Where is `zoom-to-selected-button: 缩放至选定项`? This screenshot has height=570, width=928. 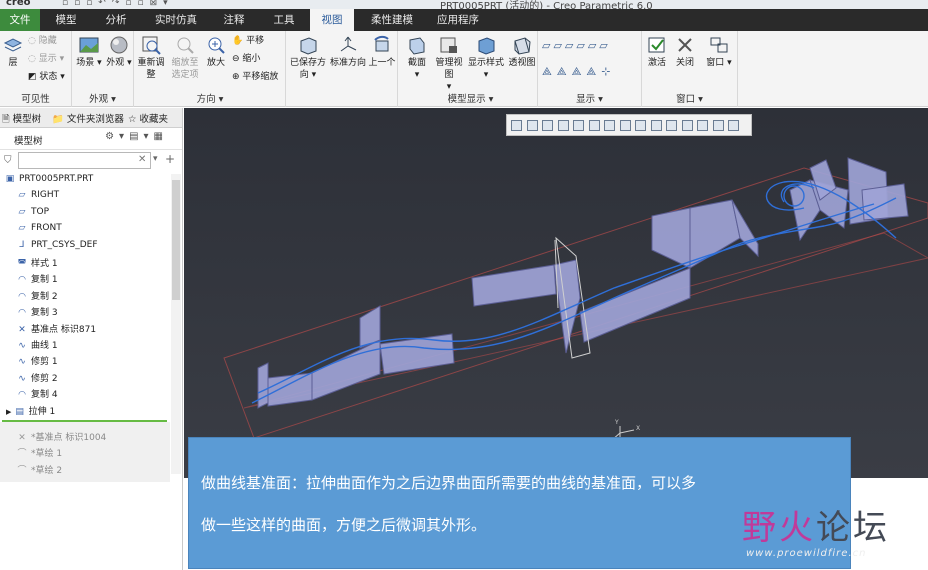
zoom-to-selected-button: 缩放至选定项 is located at coordinates (185, 58).